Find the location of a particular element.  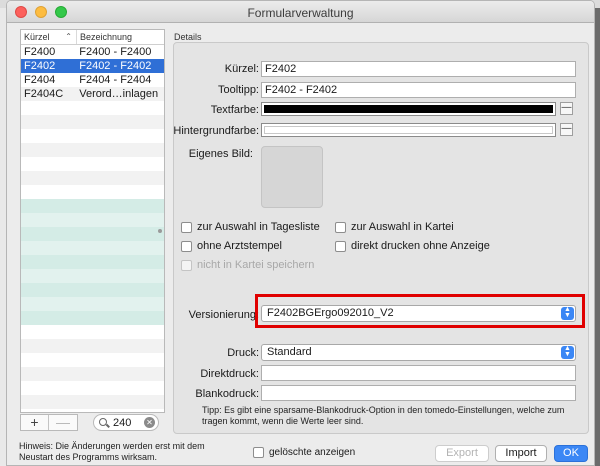

checkbox-nicht-in-kartei: nicht in Kartei speichern is located at coordinates (247, 265).